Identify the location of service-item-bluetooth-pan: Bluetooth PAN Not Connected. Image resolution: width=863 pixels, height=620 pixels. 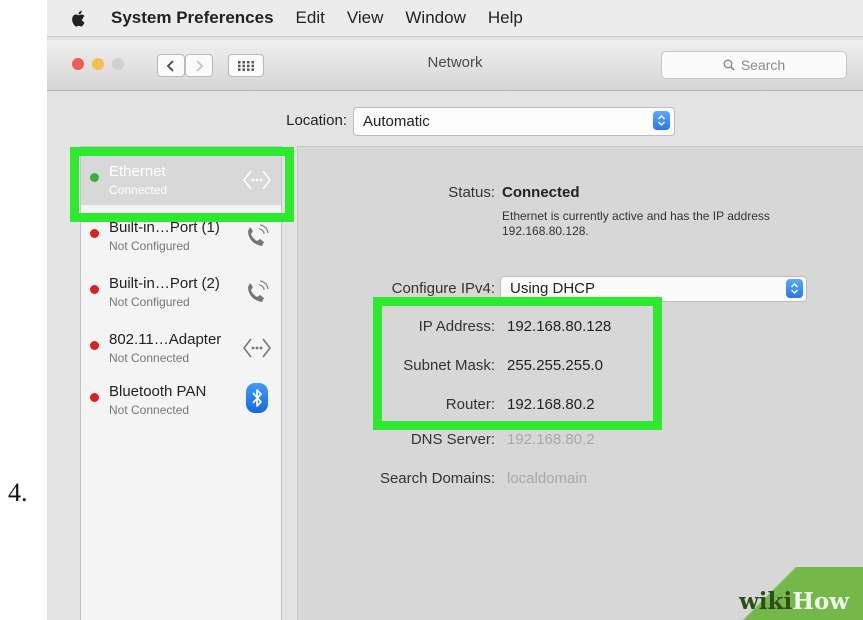
(181, 399).